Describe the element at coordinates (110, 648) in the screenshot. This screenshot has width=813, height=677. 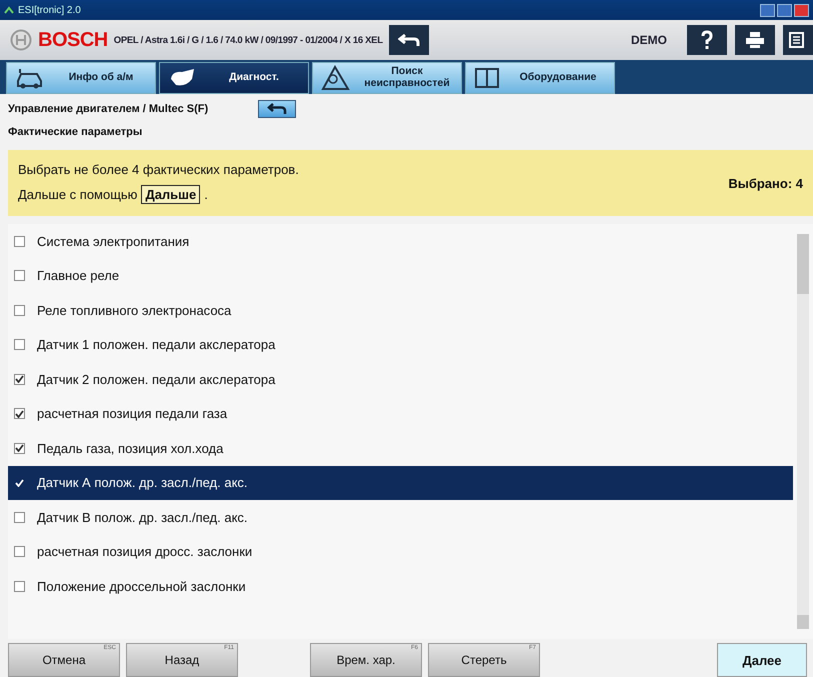
I see `shortcut-key: ESC` at that location.